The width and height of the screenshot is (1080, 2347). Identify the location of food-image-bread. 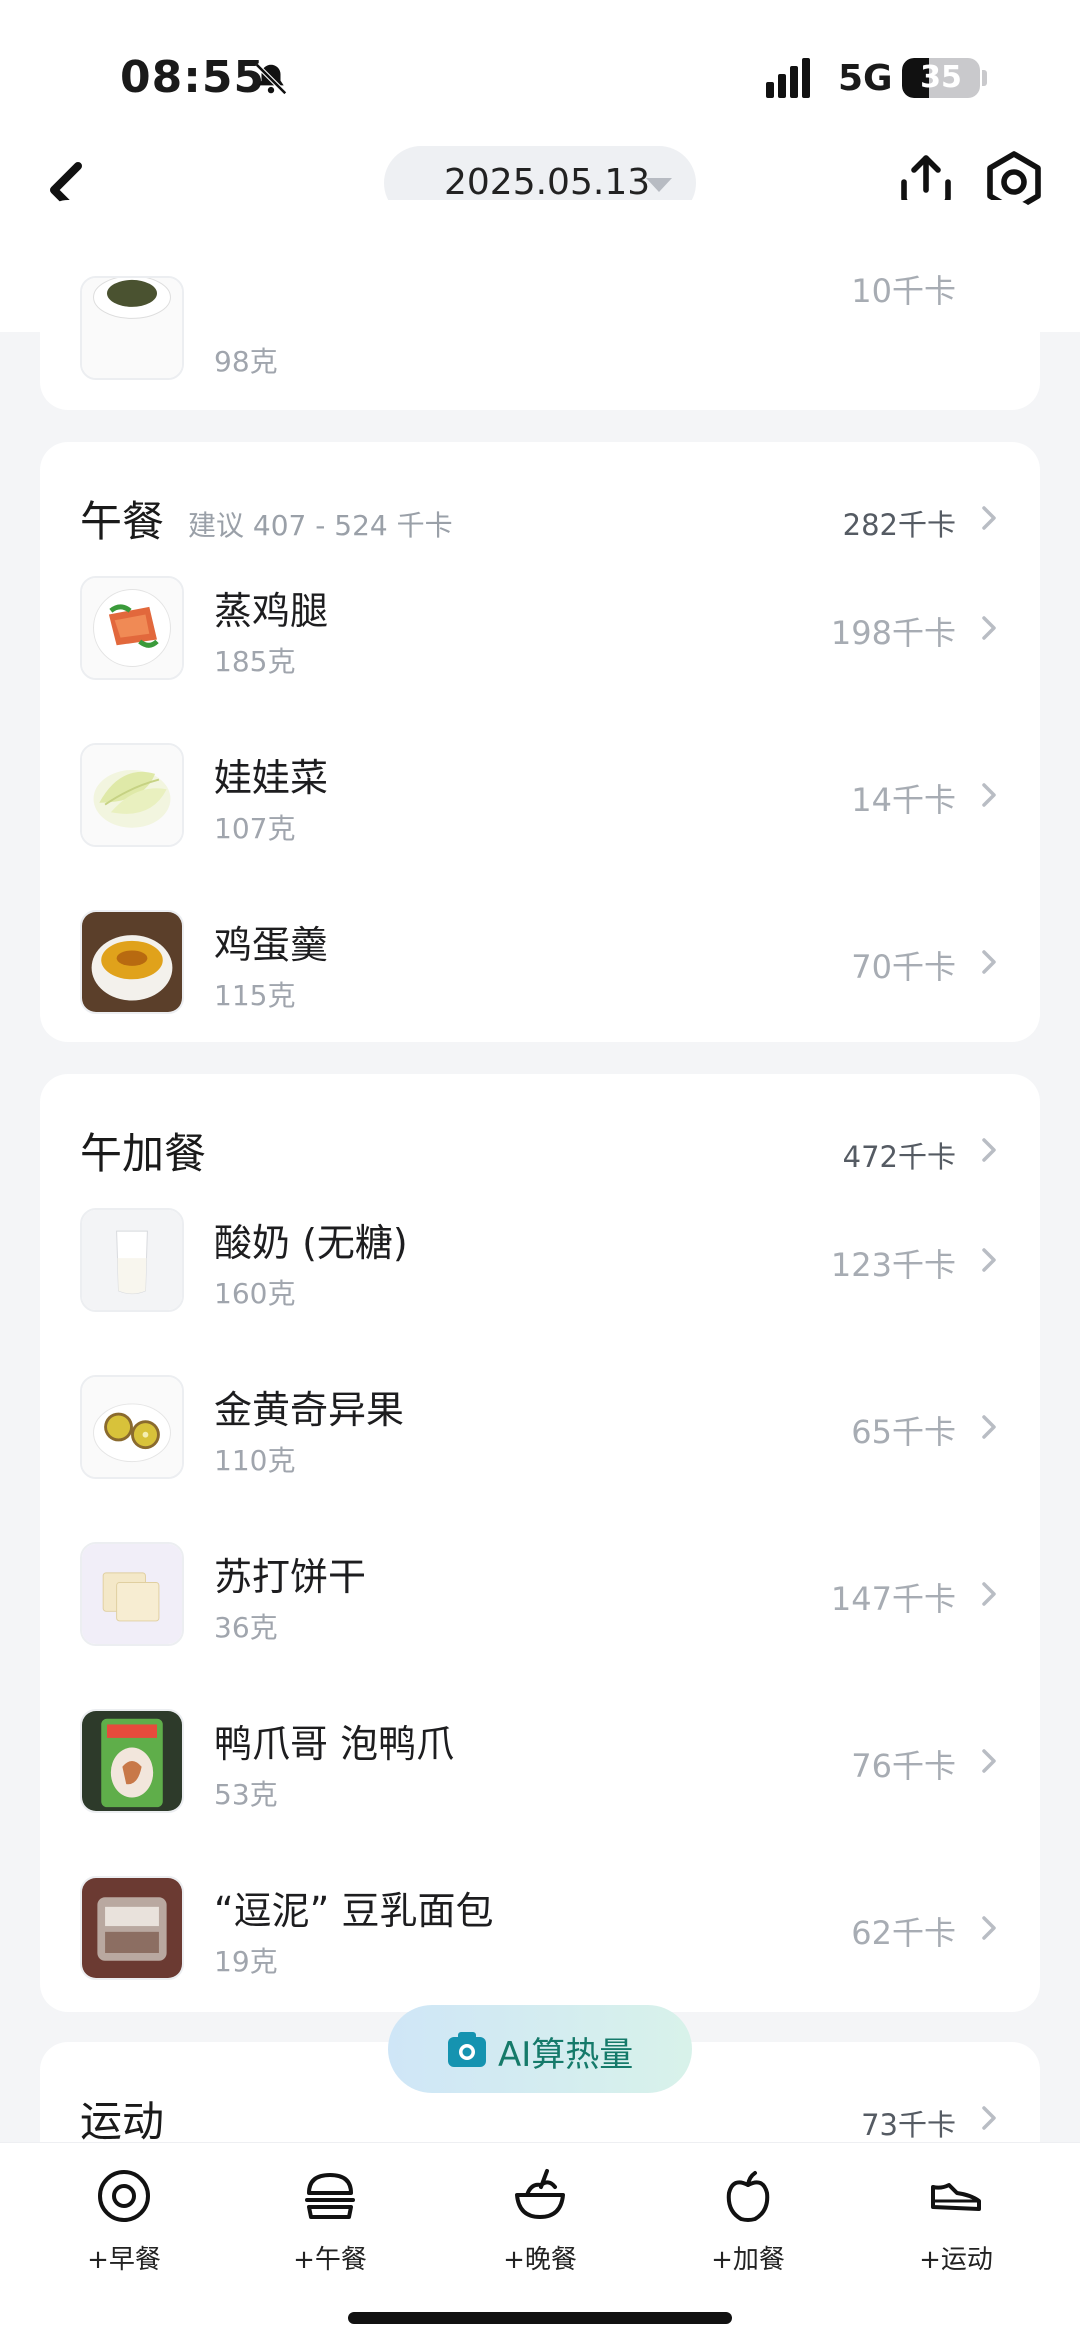
(132, 1928).